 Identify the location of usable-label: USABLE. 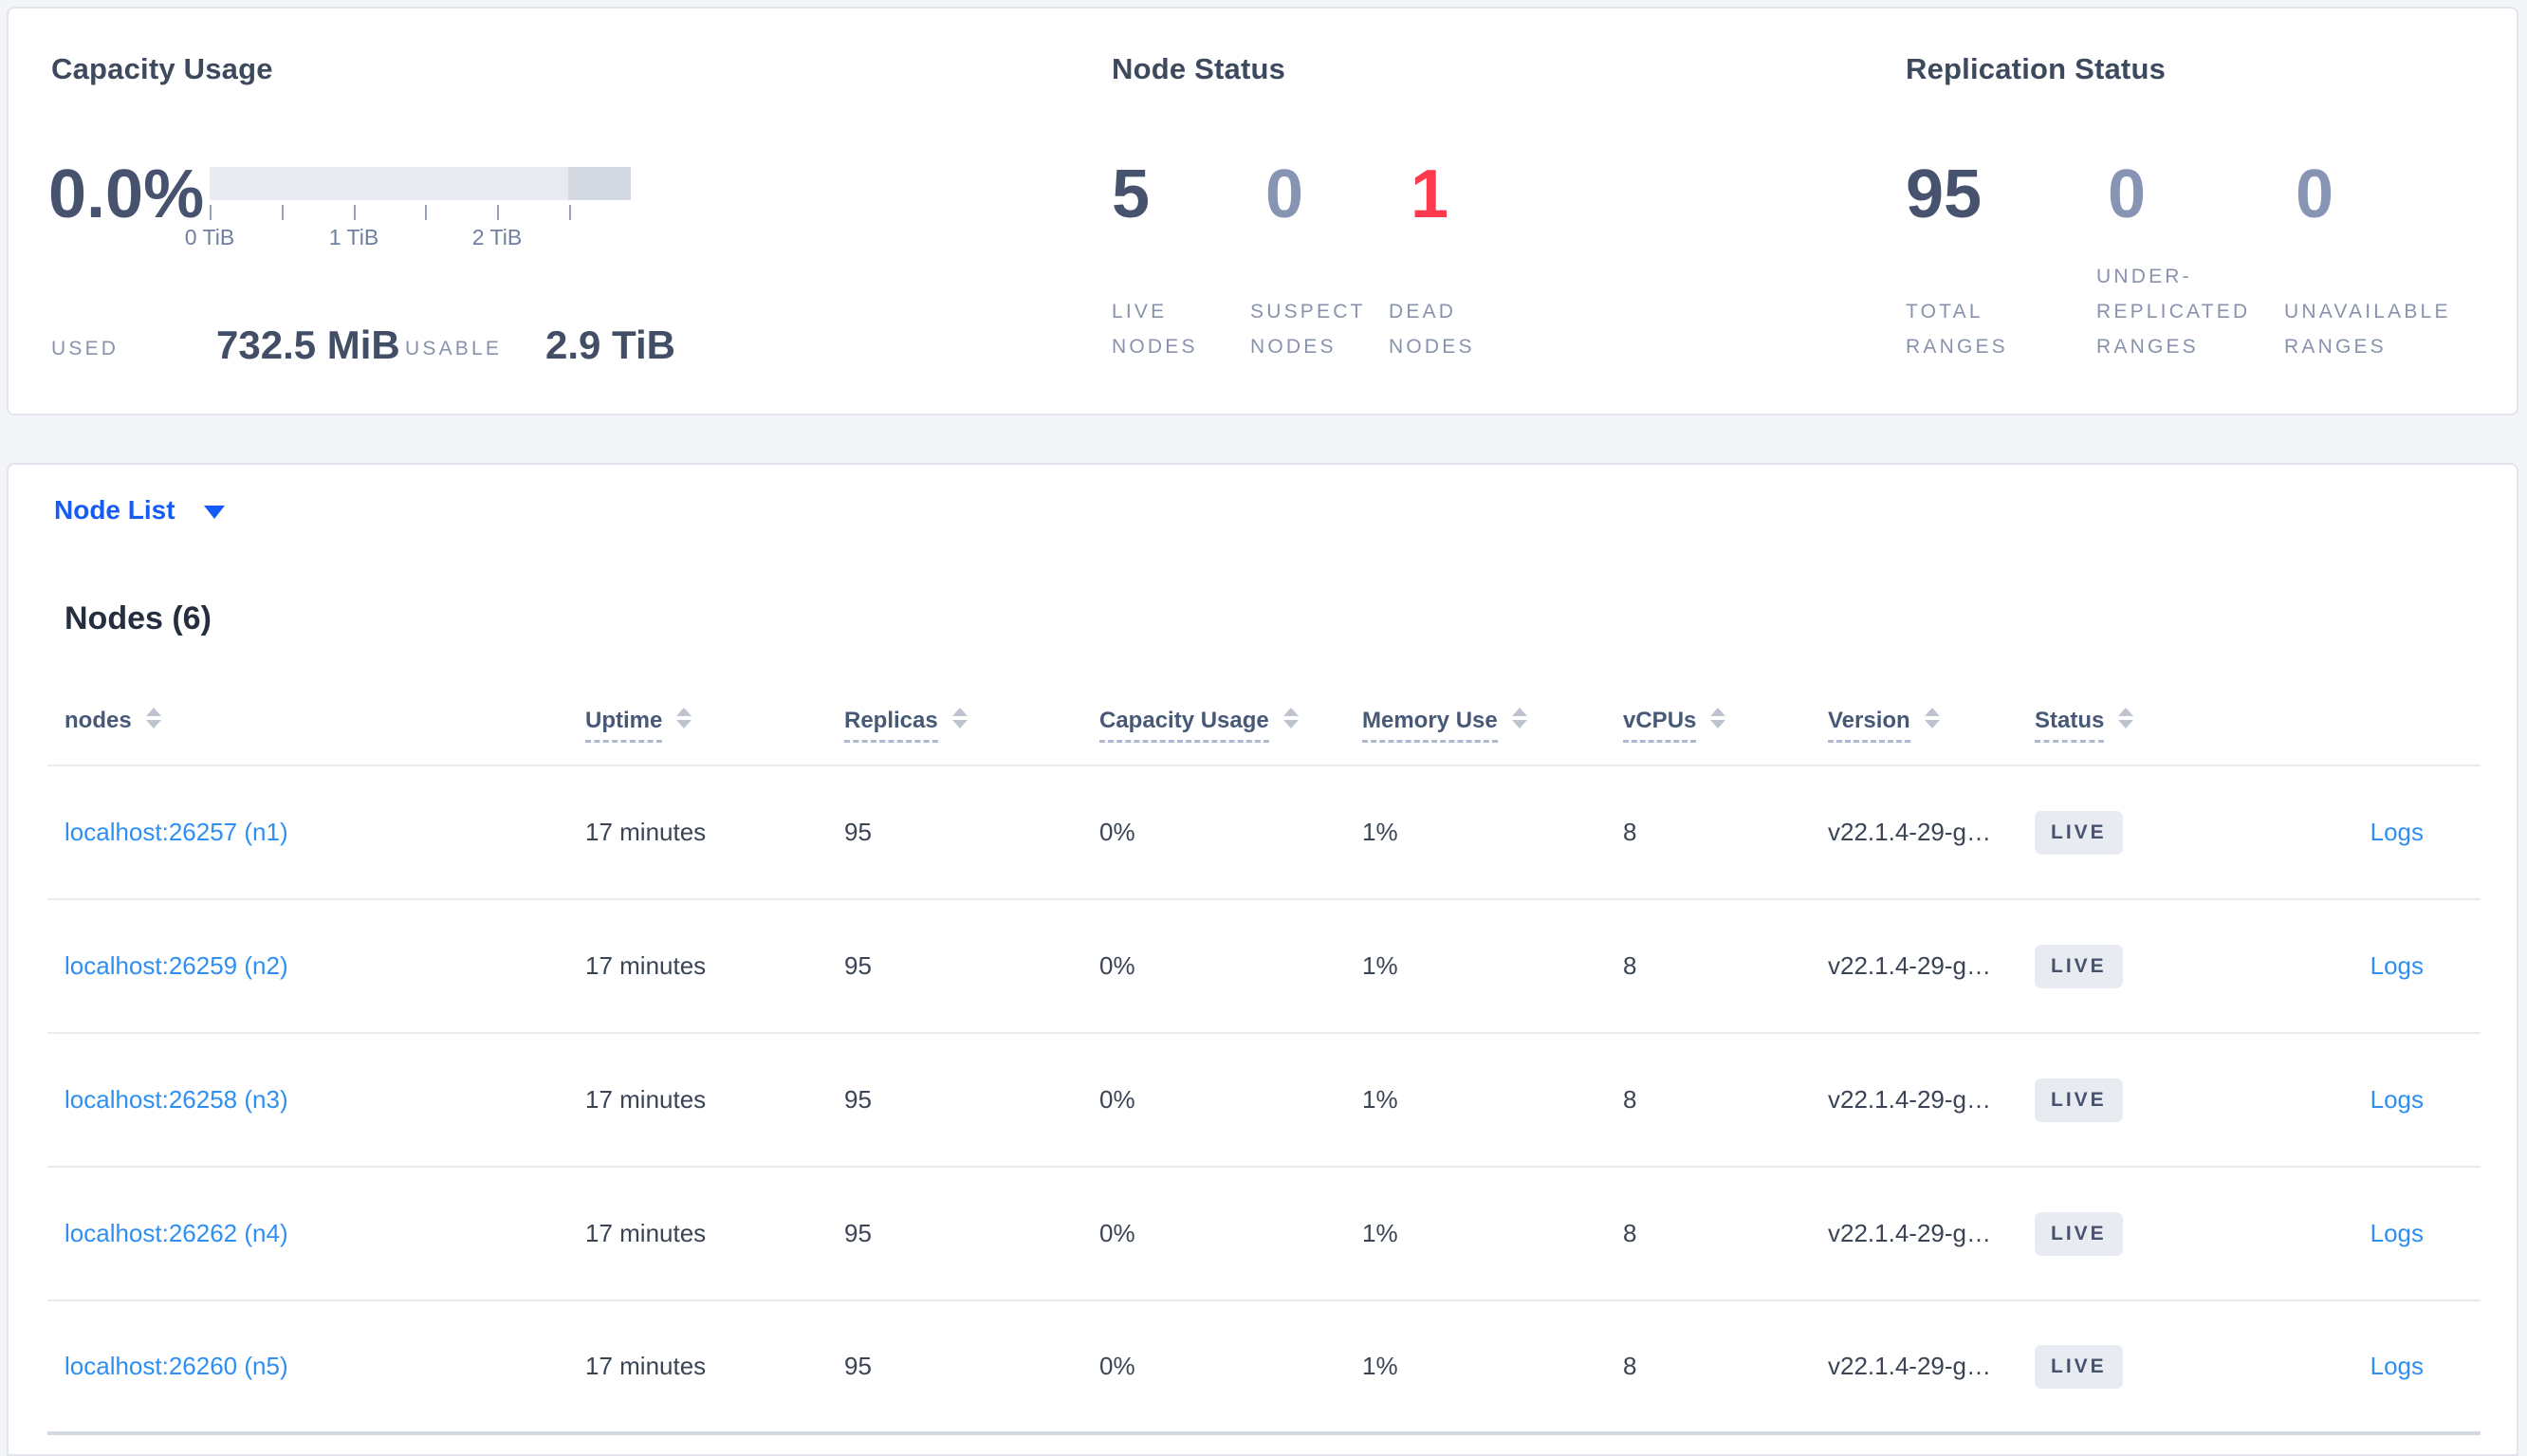
(454, 348).